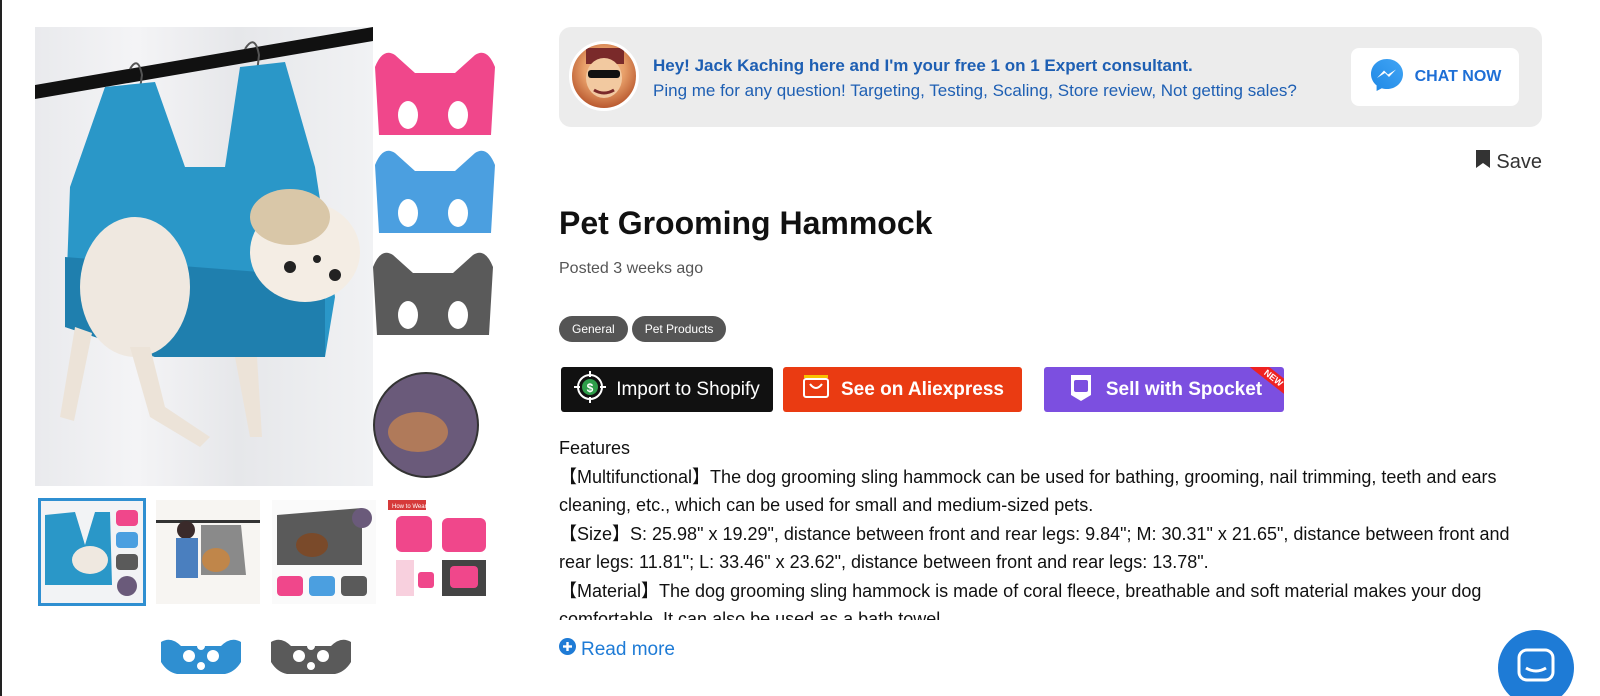 Image resolution: width=1600 pixels, height=696 pixels. What do you see at coordinates (265, 552) in the screenshot?
I see `thumbnail-row: How to Wear` at bounding box center [265, 552].